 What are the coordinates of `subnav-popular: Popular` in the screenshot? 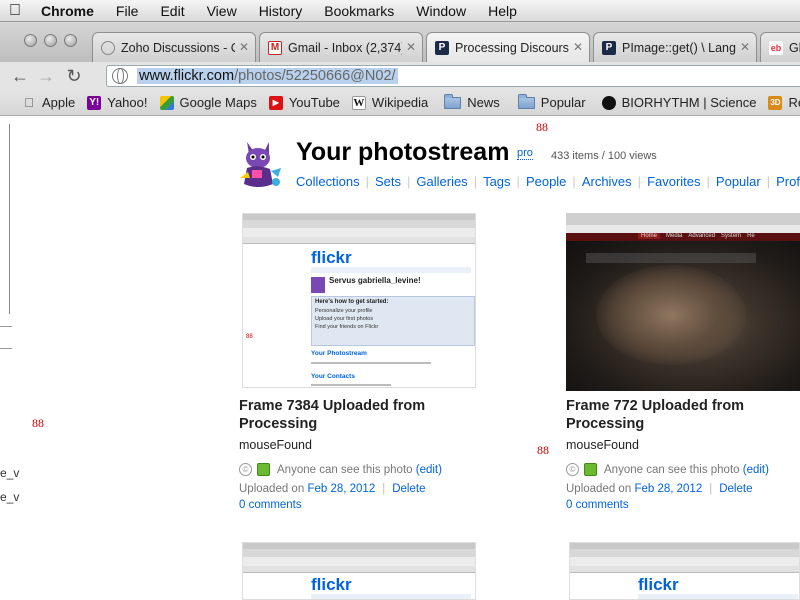 It's located at (738, 181).